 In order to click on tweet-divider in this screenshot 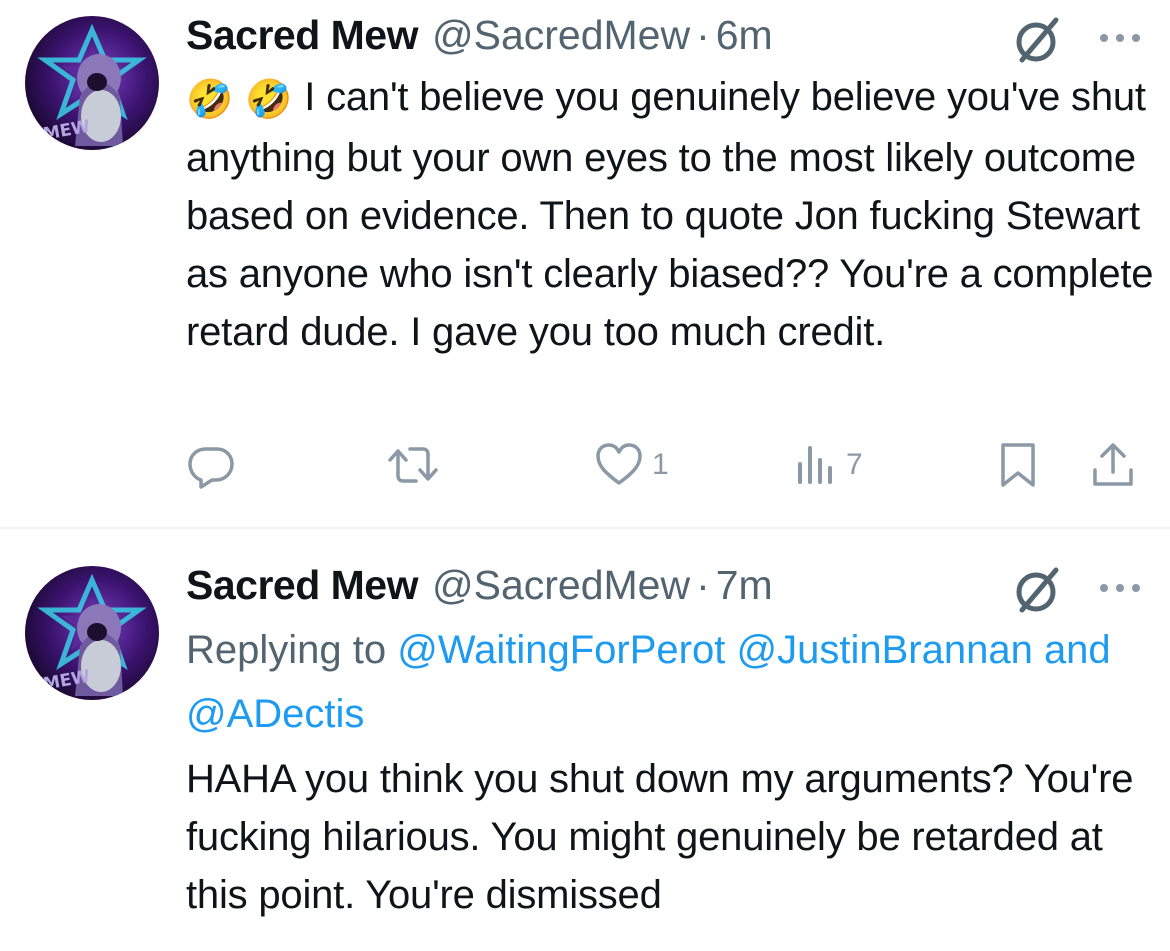, I will do `click(585, 528)`.